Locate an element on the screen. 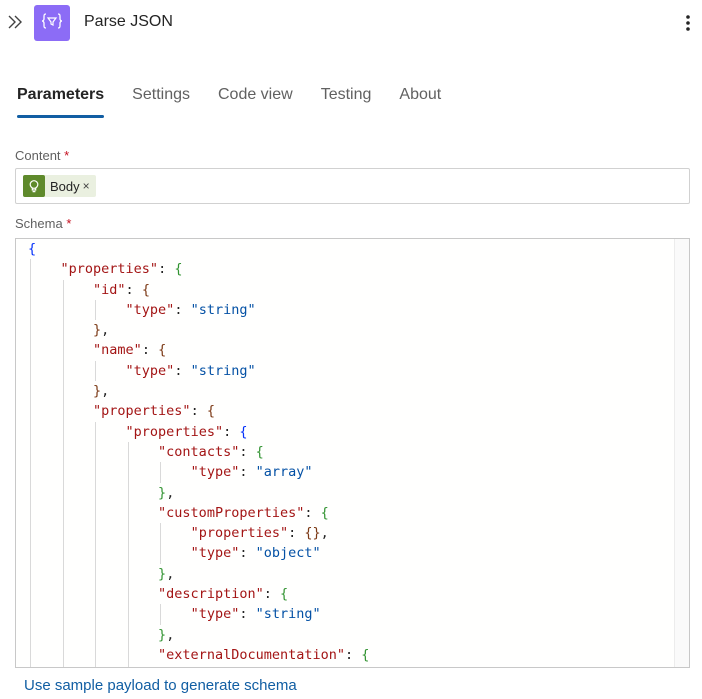 The image size is (702, 699). app-icon is located at coordinates (52, 23).